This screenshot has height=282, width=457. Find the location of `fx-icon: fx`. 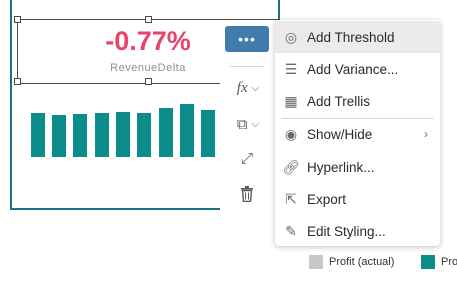

fx-icon: fx is located at coordinates (242, 87).